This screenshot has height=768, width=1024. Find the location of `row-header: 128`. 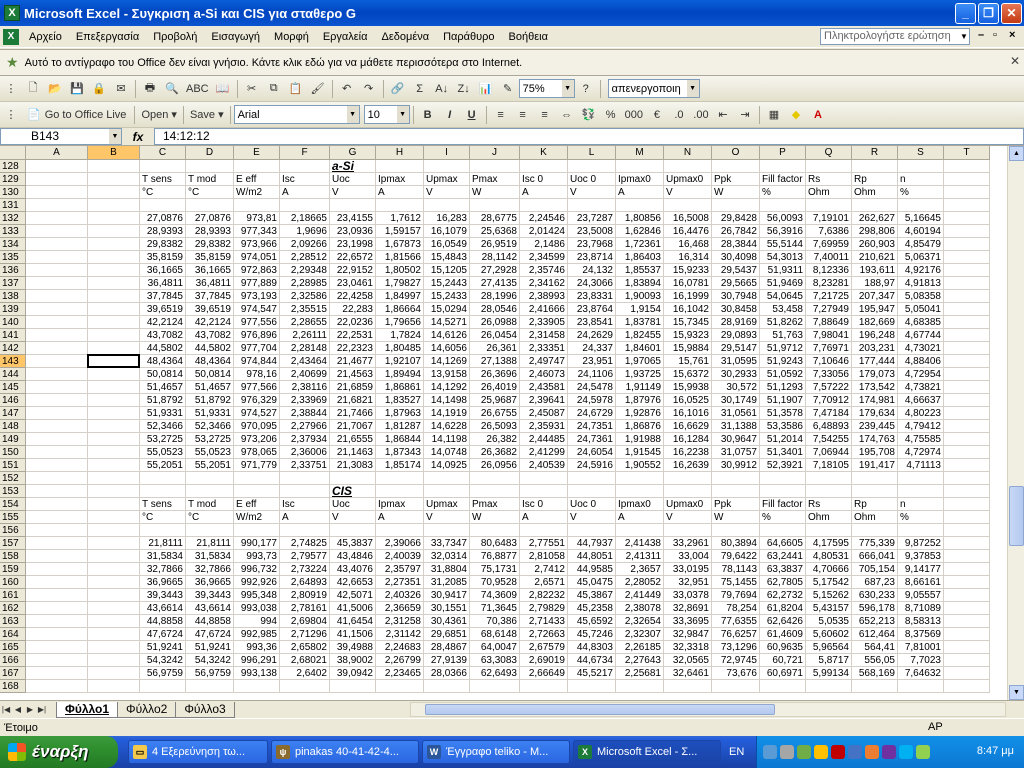

row-header: 128 is located at coordinates (13, 166).